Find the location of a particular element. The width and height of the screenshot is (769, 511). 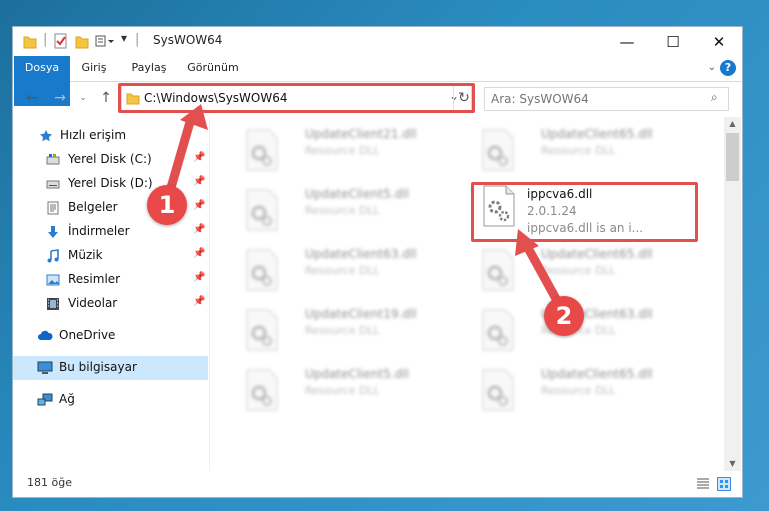

large-icons-view-icon is located at coordinates (724, 484).